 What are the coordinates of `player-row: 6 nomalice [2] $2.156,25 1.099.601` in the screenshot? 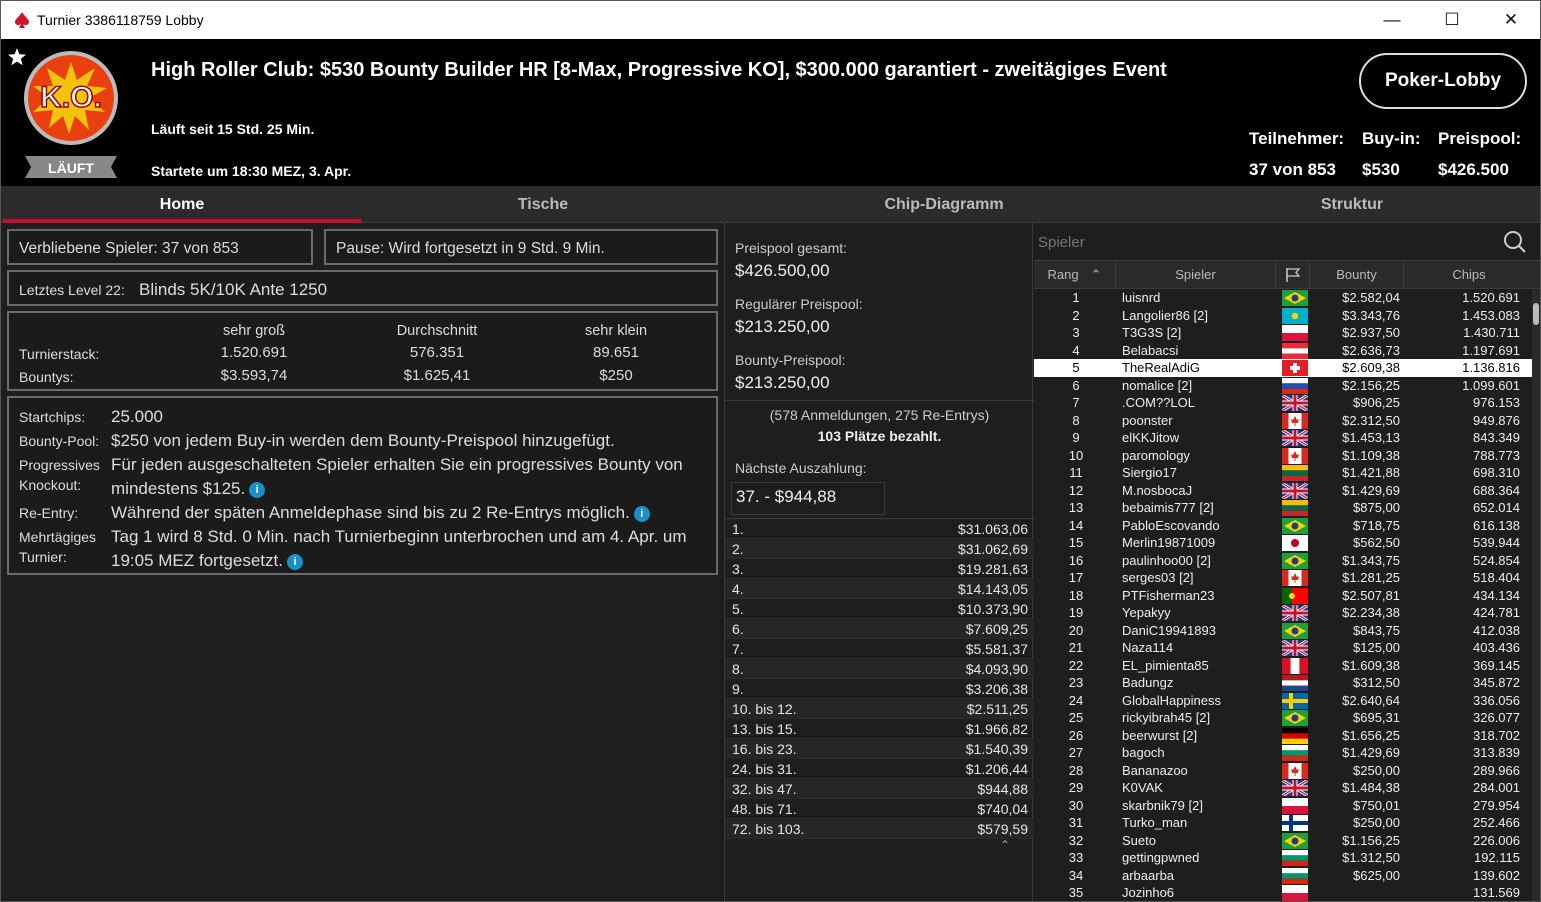 It's located at (1283, 386).